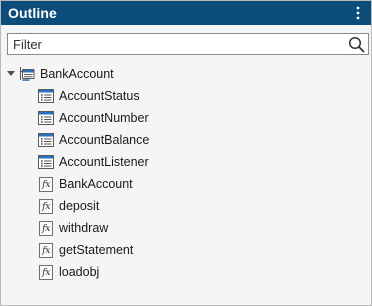  I want to click on tree-item-label: BankAccount, so click(96, 184).